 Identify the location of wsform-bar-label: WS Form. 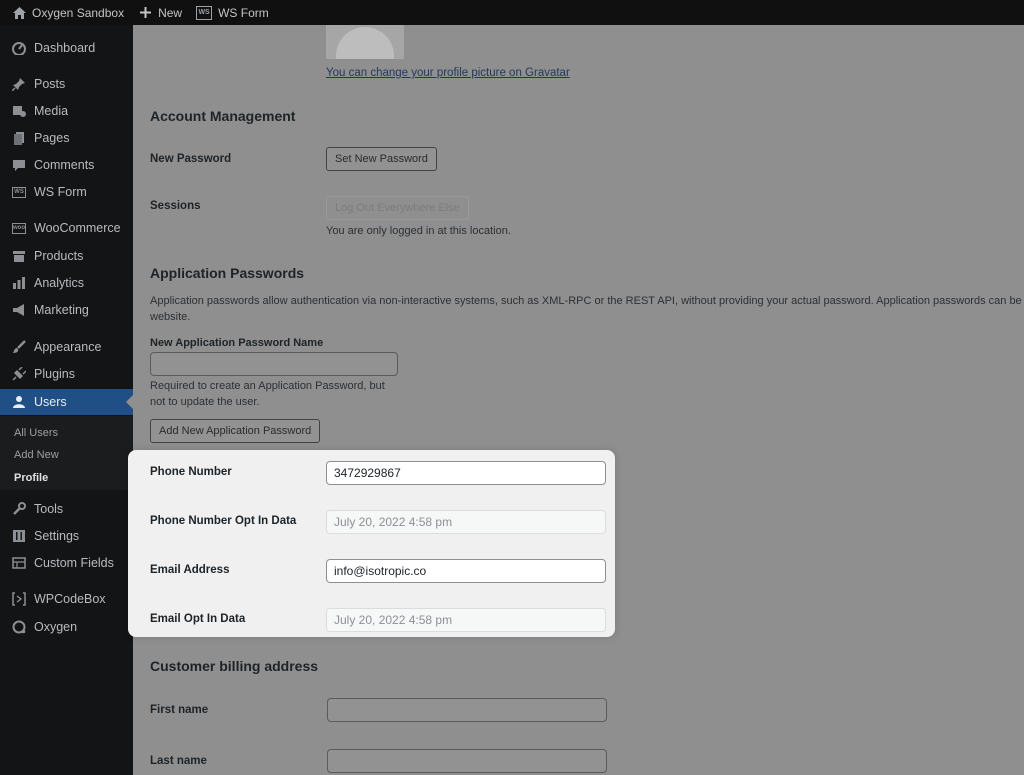
(243, 12).